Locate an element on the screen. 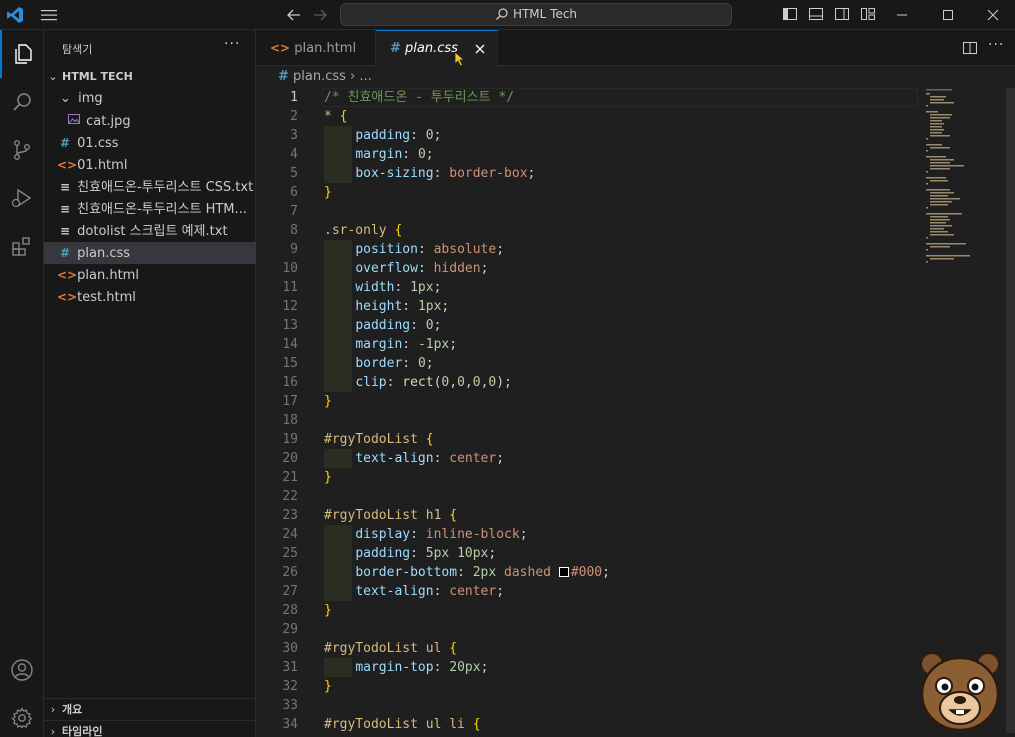 The height and width of the screenshot is (737, 1015). line-number: 23 is located at coordinates (290, 515).